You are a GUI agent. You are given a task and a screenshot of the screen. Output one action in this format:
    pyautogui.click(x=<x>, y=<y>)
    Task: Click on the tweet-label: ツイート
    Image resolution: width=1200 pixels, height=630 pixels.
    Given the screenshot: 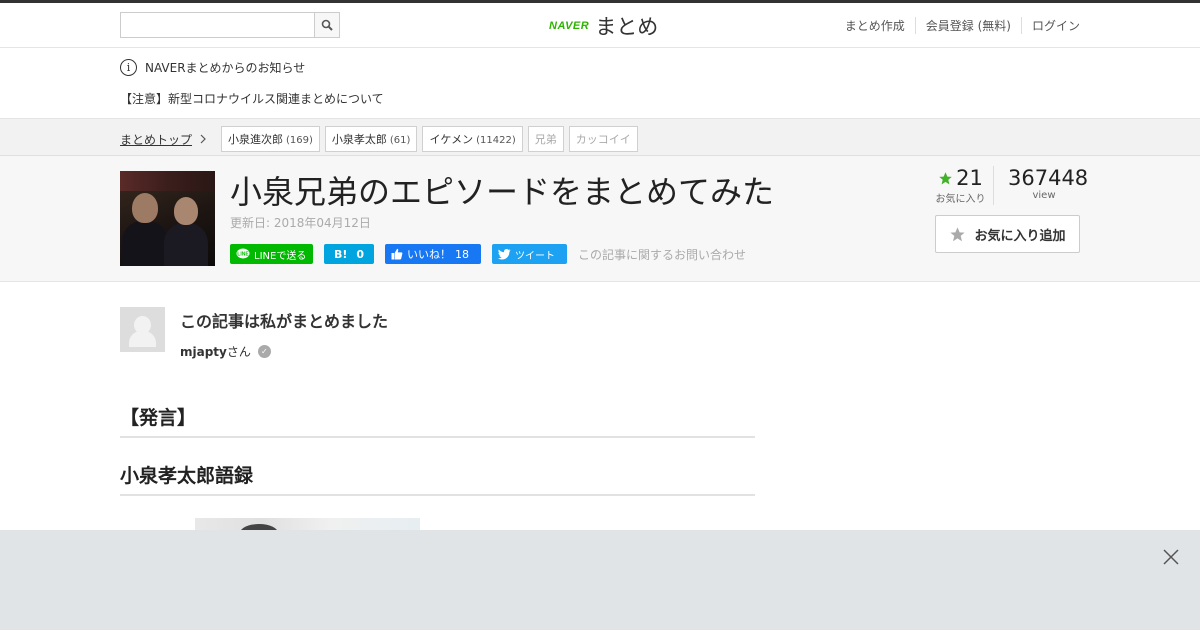 What is the action you would take?
    pyautogui.click(x=535, y=256)
    